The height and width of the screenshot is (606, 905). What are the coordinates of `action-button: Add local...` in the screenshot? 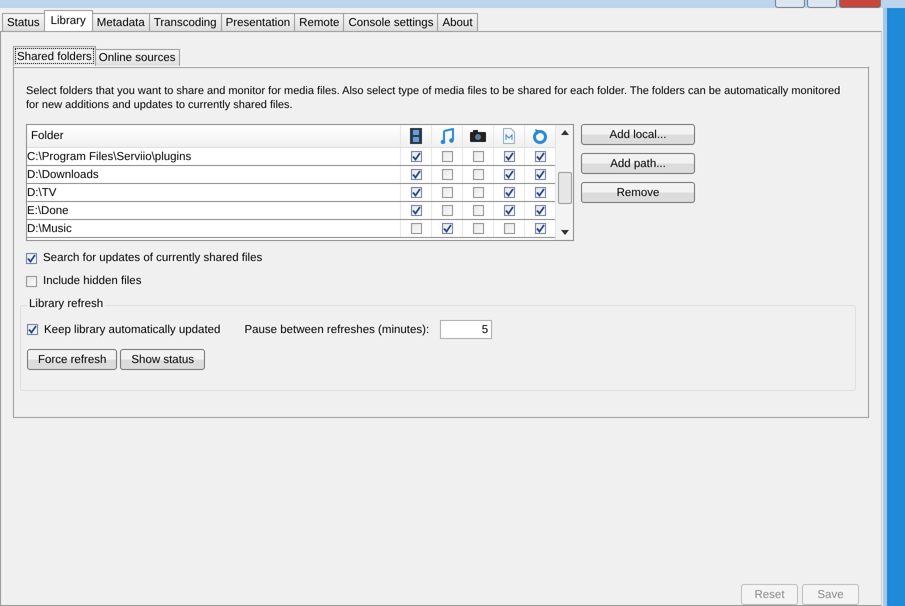 It's located at (638, 134).